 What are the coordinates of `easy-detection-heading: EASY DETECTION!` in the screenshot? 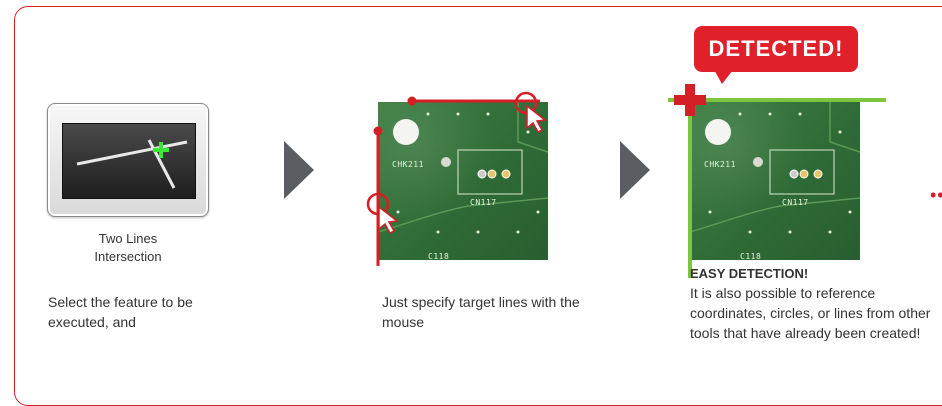 It's located at (749, 273).